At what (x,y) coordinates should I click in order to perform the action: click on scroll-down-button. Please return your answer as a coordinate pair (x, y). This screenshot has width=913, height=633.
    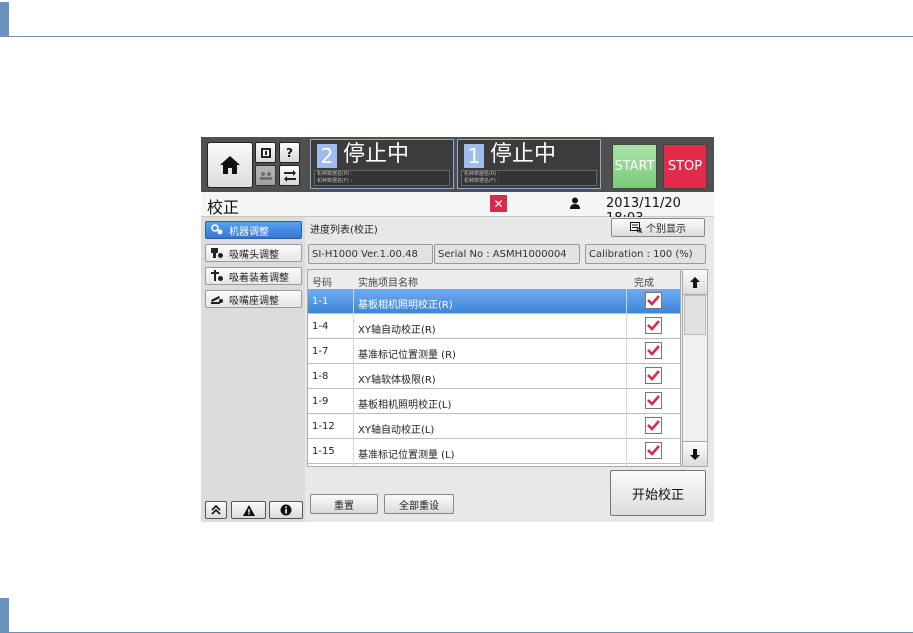
    Looking at the image, I should click on (695, 453).